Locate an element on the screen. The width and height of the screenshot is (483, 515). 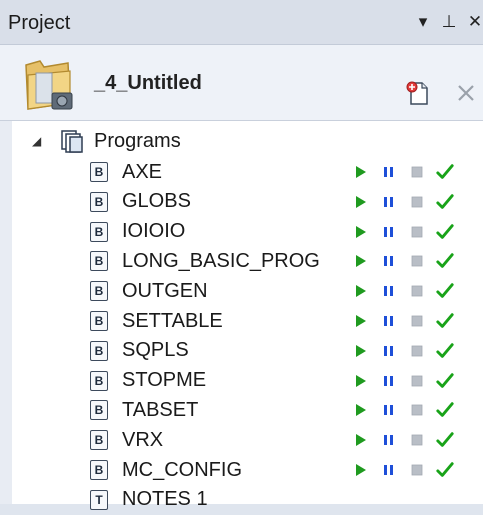
expand-arrow-icon: ◢ is located at coordinates (39, 141).